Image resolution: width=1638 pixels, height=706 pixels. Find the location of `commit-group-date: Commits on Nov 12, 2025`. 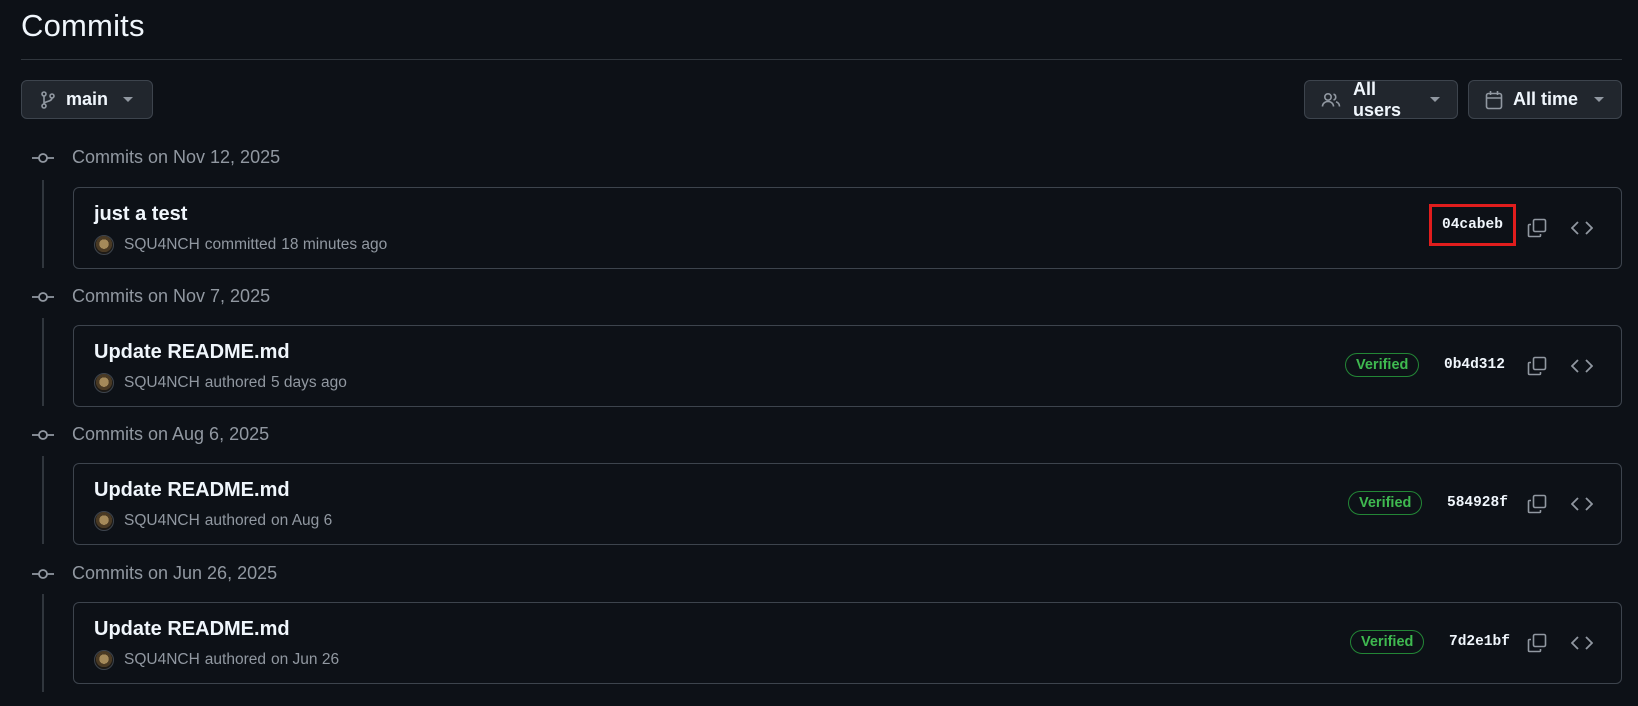

commit-group-date: Commits on Nov 12, 2025 is located at coordinates (176, 157).